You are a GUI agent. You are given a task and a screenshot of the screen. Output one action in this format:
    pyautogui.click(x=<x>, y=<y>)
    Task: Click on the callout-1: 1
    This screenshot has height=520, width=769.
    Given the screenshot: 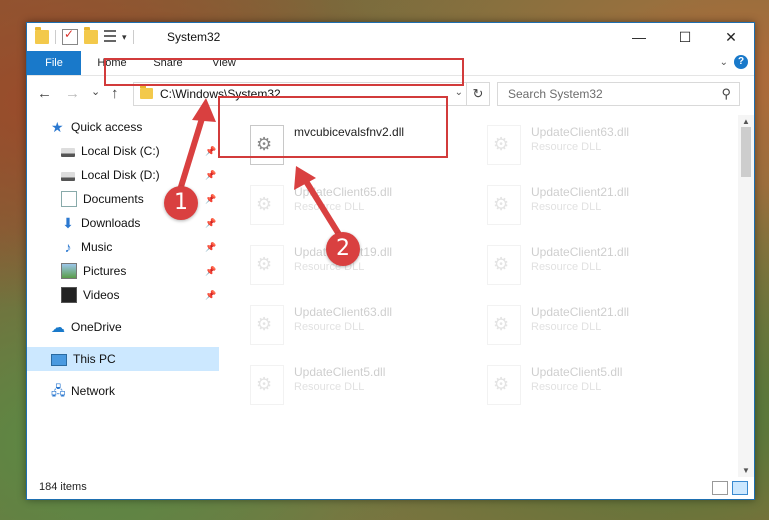 What is the action you would take?
    pyautogui.click(x=181, y=203)
    